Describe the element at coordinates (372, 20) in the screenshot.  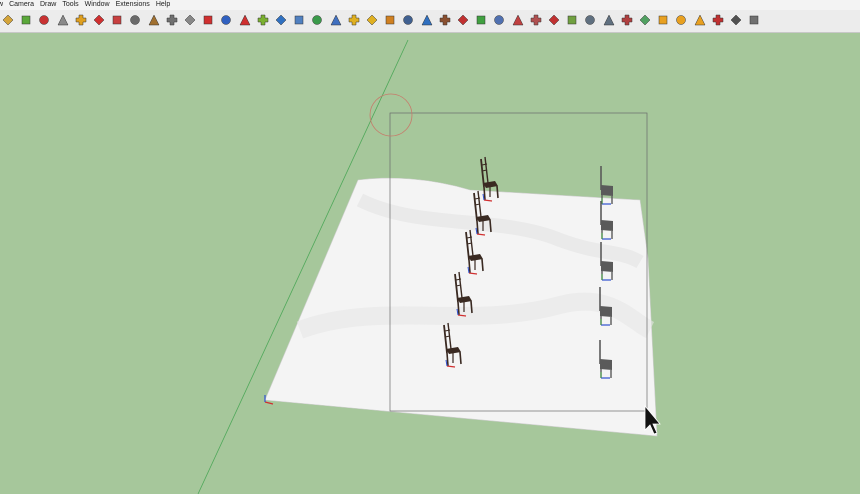
I see `lasso-icon` at that location.